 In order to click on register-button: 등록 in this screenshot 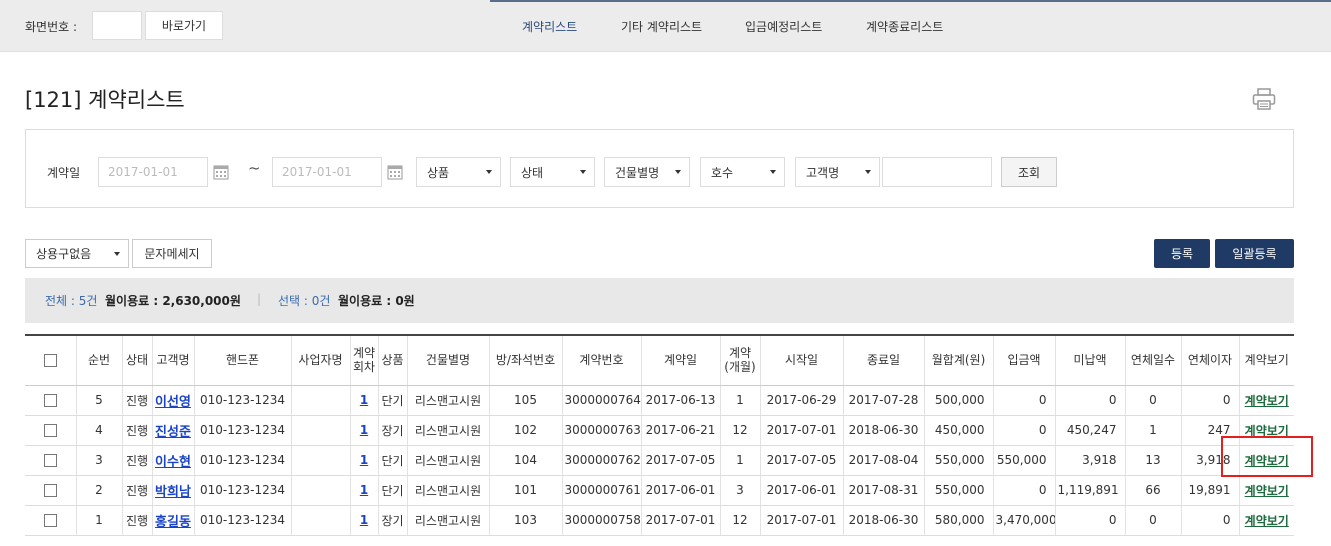, I will do `click(1182, 253)`.